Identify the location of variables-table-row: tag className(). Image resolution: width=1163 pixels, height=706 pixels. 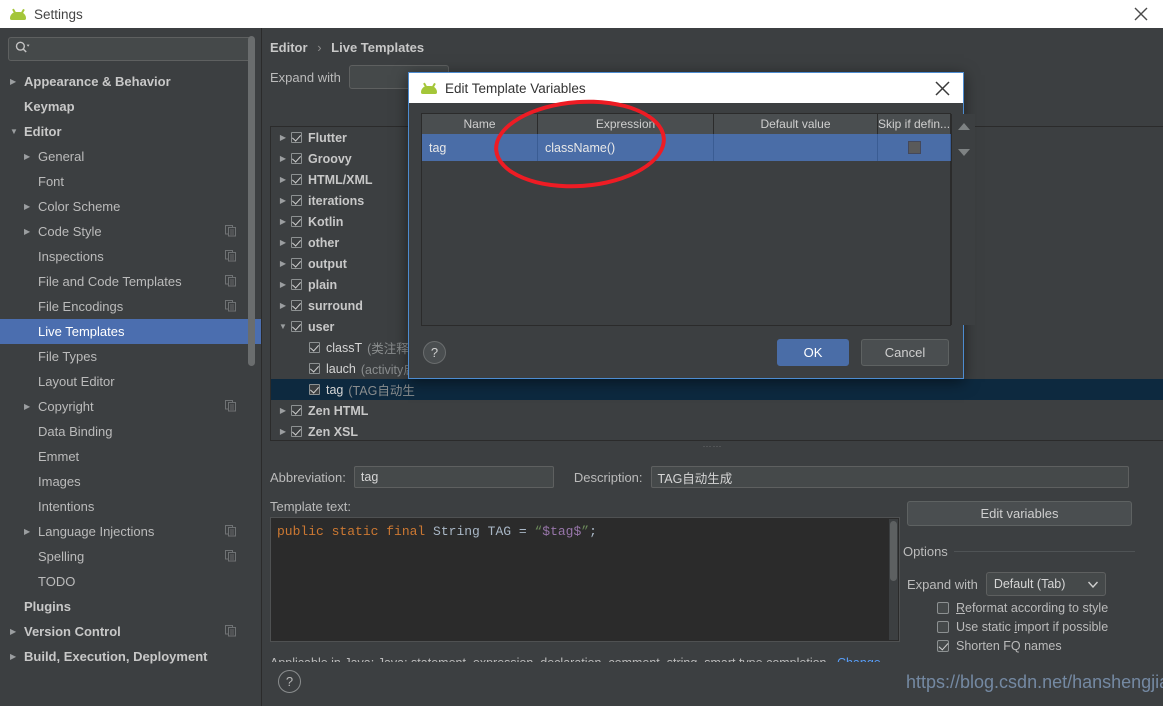
(687, 147).